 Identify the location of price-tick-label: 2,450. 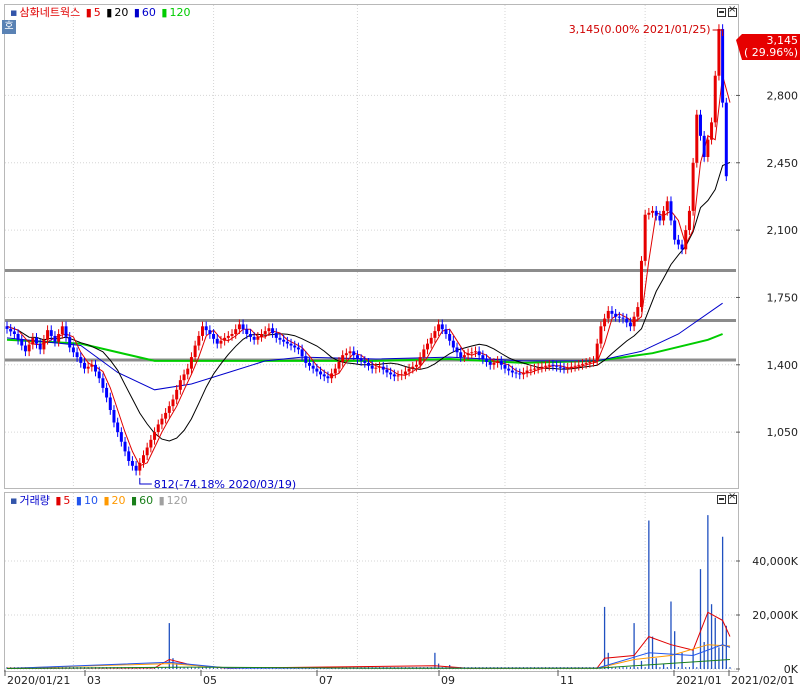
(783, 163).